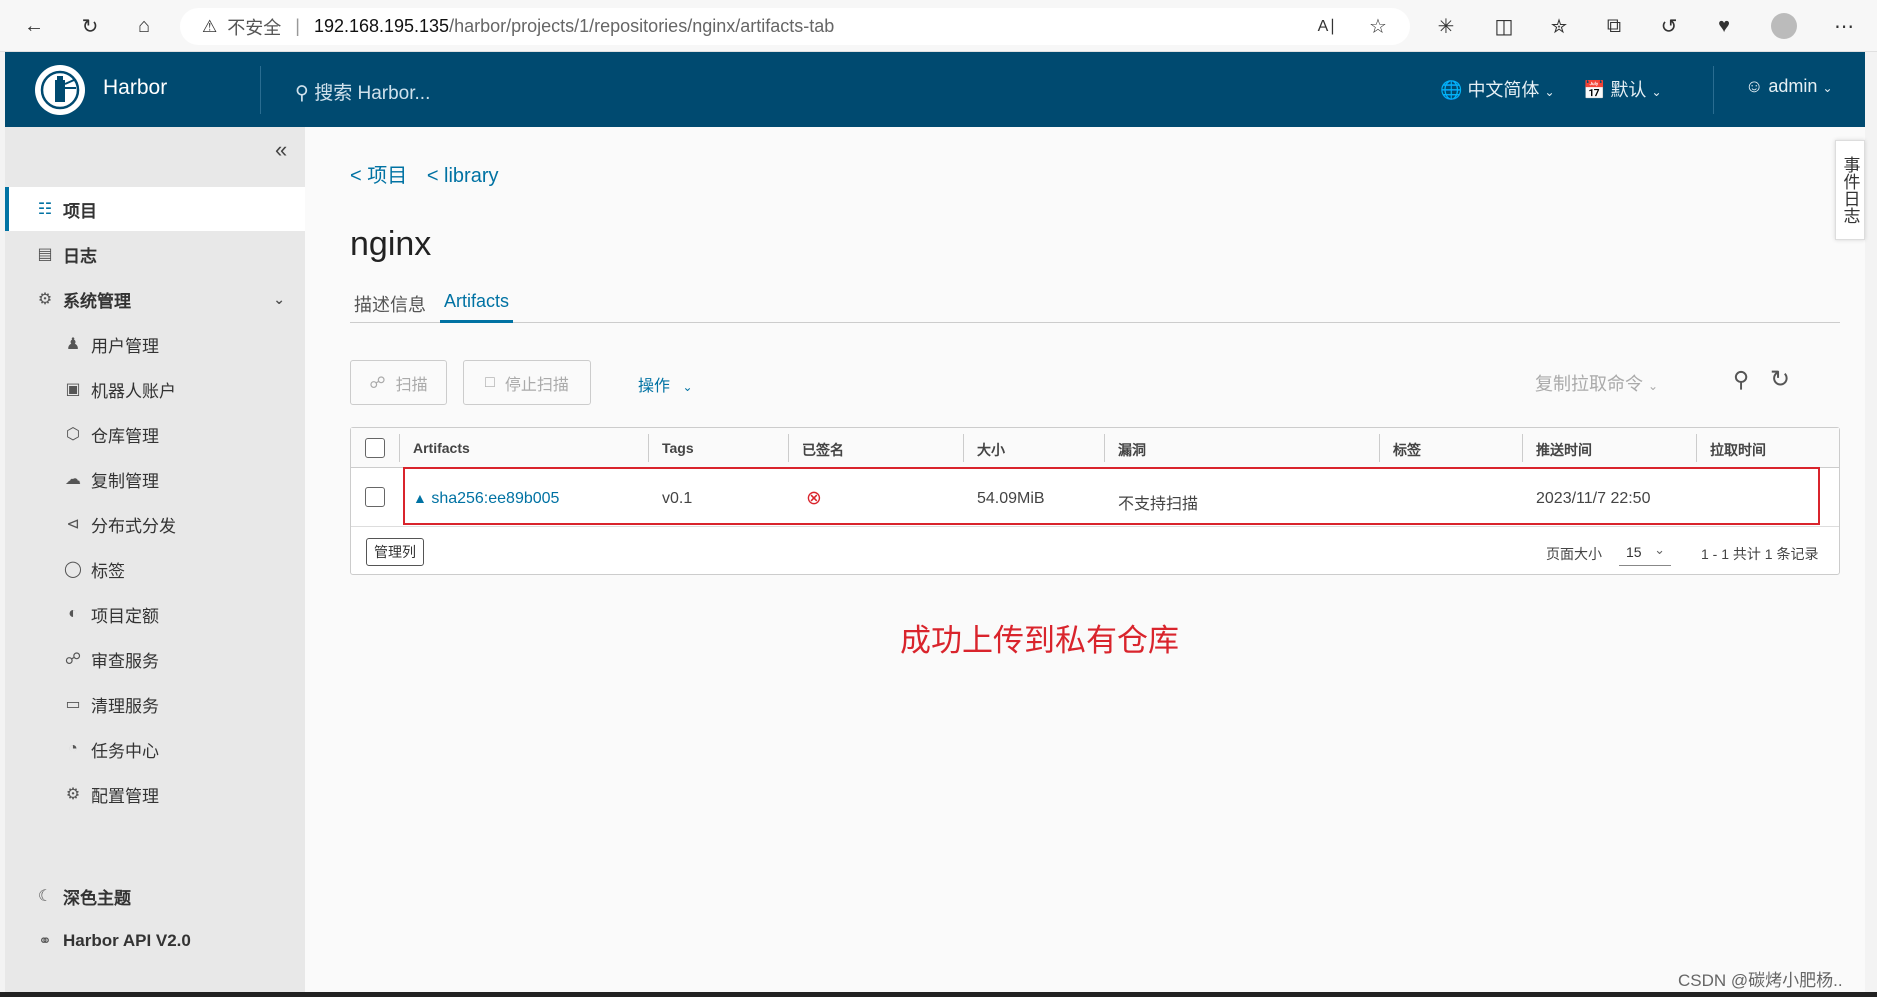 Image resolution: width=1877 pixels, height=997 pixels. Describe the element at coordinates (155, 614) in the screenshot. I see `sidebar-item-project-quotas: ◐ 项目定额` at that location.